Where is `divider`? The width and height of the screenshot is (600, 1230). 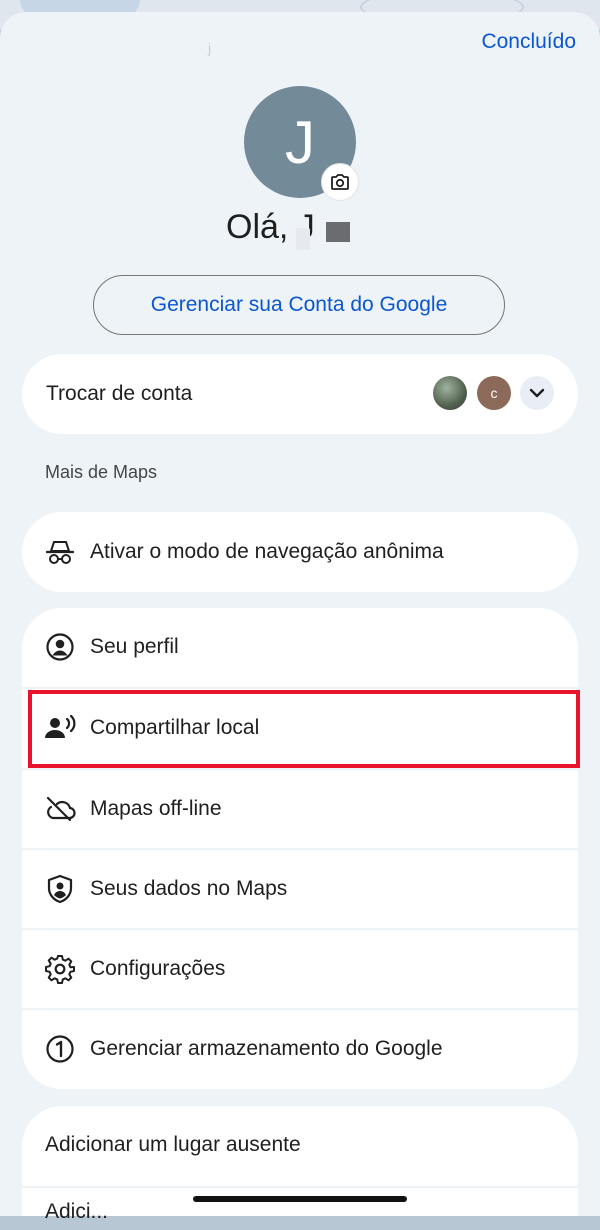 divider is located at coordinates (300, 1187).